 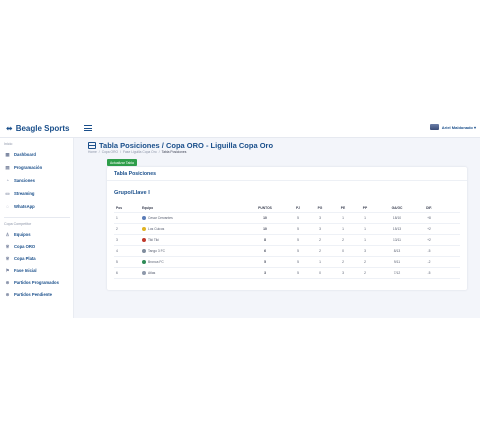 I want to click on row-pos: 3, so click(x=117, y=240).